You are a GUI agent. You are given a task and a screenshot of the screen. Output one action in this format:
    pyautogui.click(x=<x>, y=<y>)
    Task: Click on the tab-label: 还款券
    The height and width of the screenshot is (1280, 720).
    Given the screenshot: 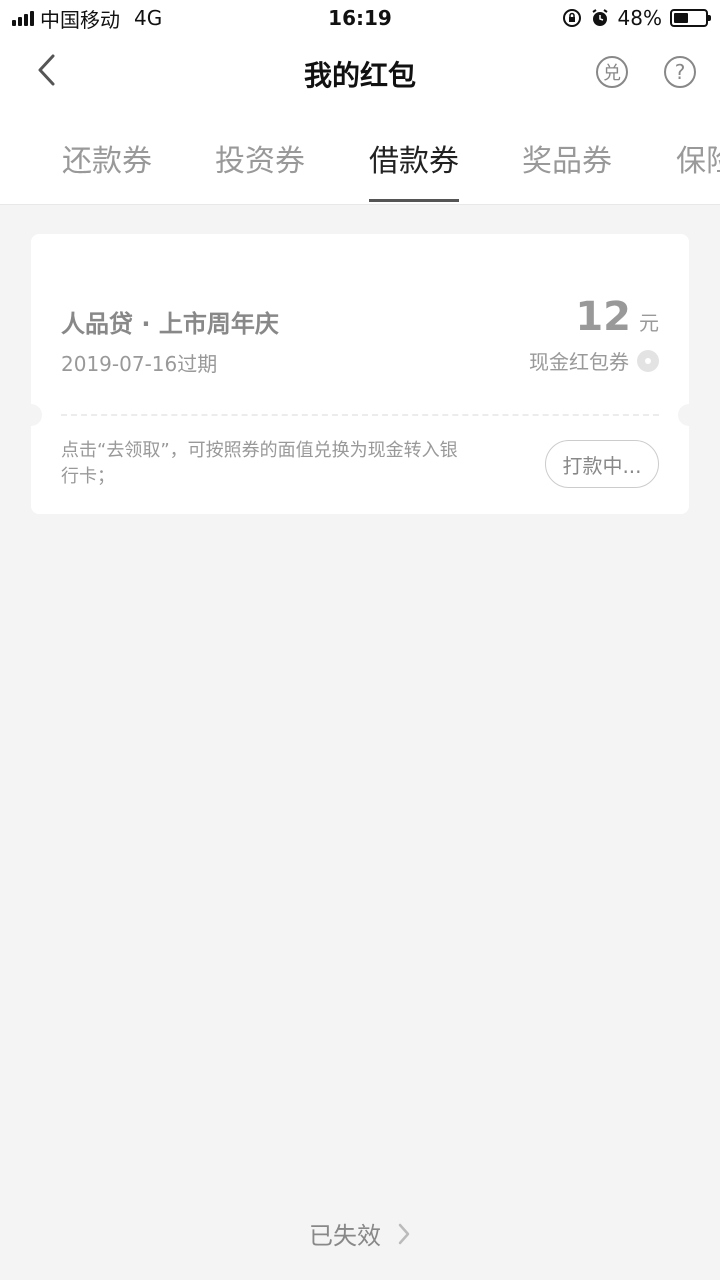 What is the action you would take?
    pyautogui.click(x=107, y=161)
    